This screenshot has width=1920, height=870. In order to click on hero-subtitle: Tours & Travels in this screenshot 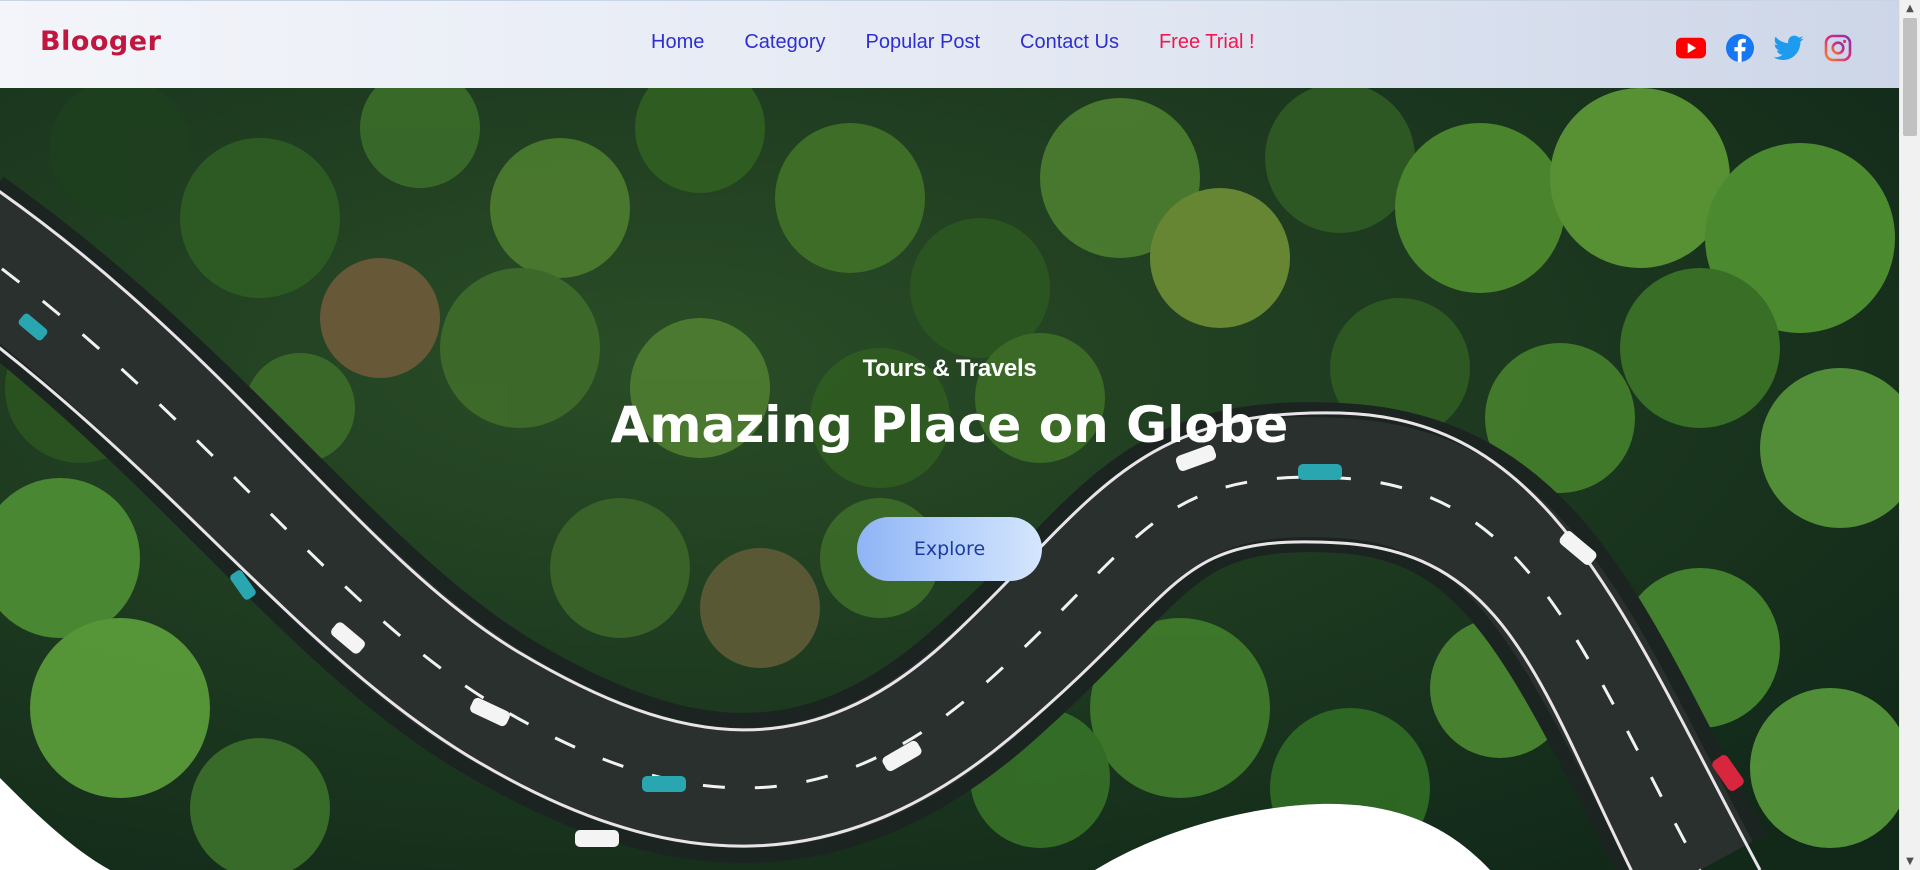, I will do `click(949, 368)`.